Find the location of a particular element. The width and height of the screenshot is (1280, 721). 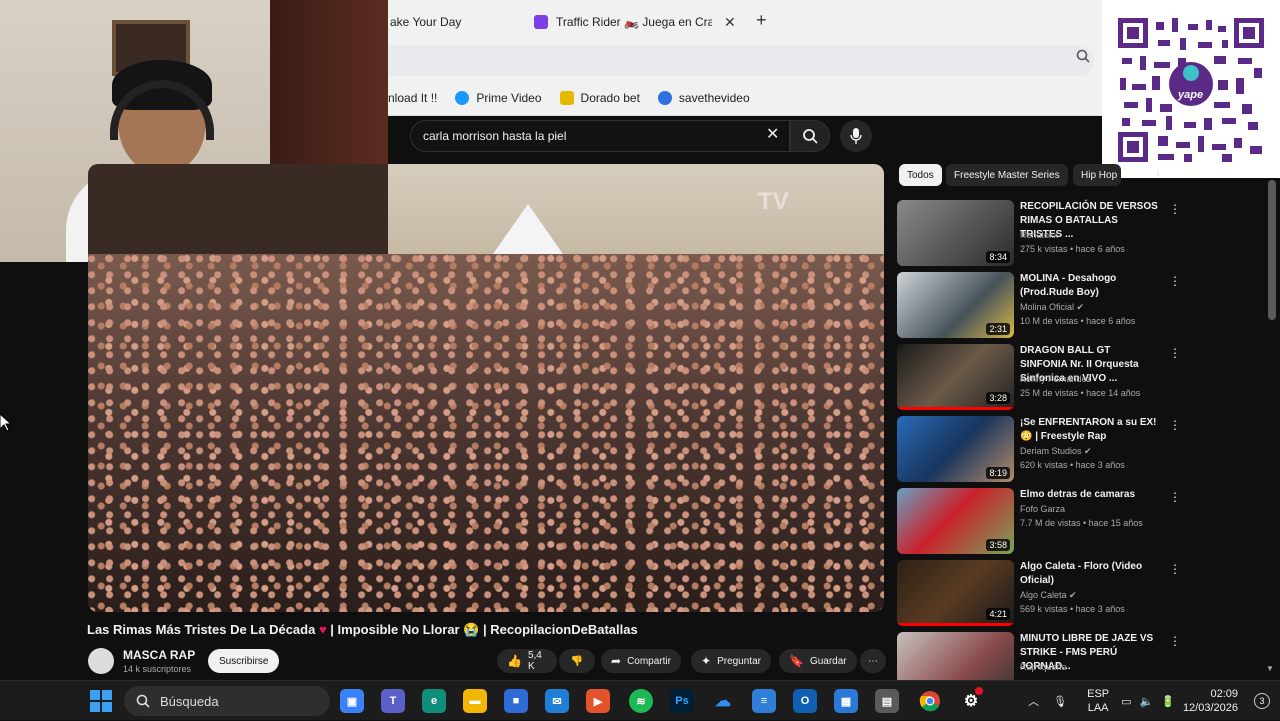

start-button is located at coordinates (101, 701).